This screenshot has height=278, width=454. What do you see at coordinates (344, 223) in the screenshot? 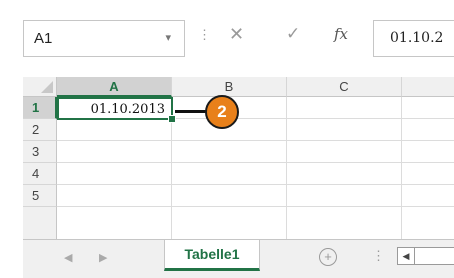
I see `cell-c6` at bounding box center [344, 223].